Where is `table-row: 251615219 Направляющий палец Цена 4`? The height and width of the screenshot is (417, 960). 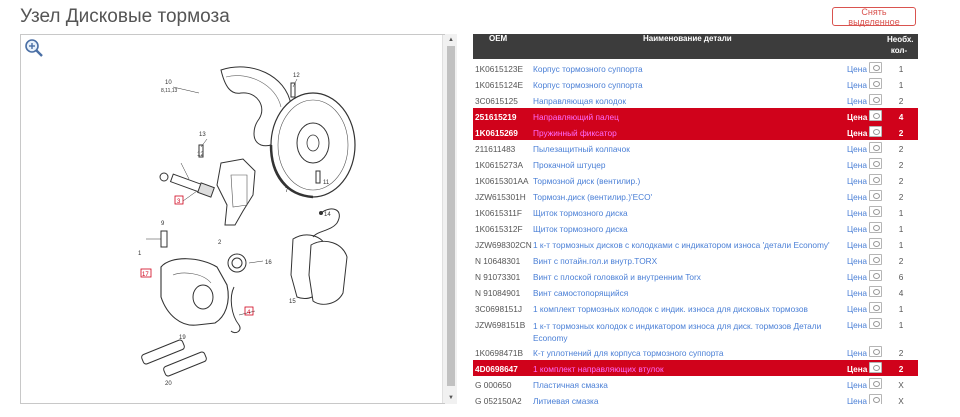 table-row: 251615219 Направляющий палец Цена 4 is located at coordinates (695, 116).